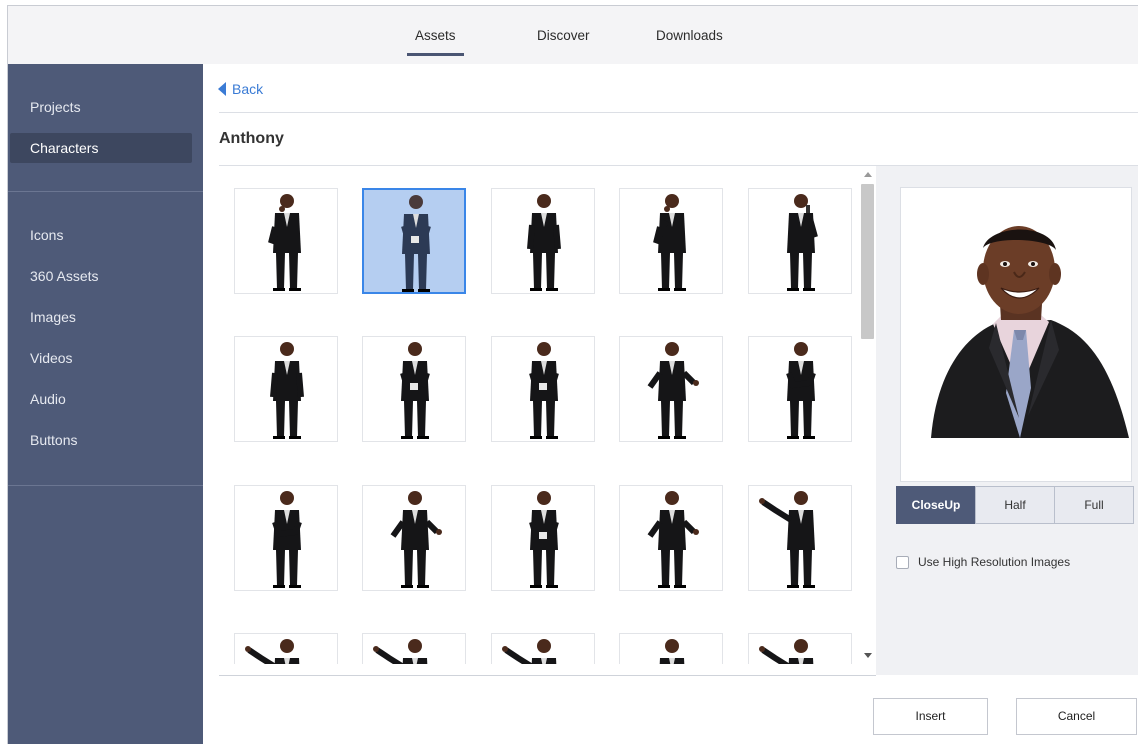 This screenshot has width=1138, height=744. I want to click on back-link: Back, so click(240, 89).